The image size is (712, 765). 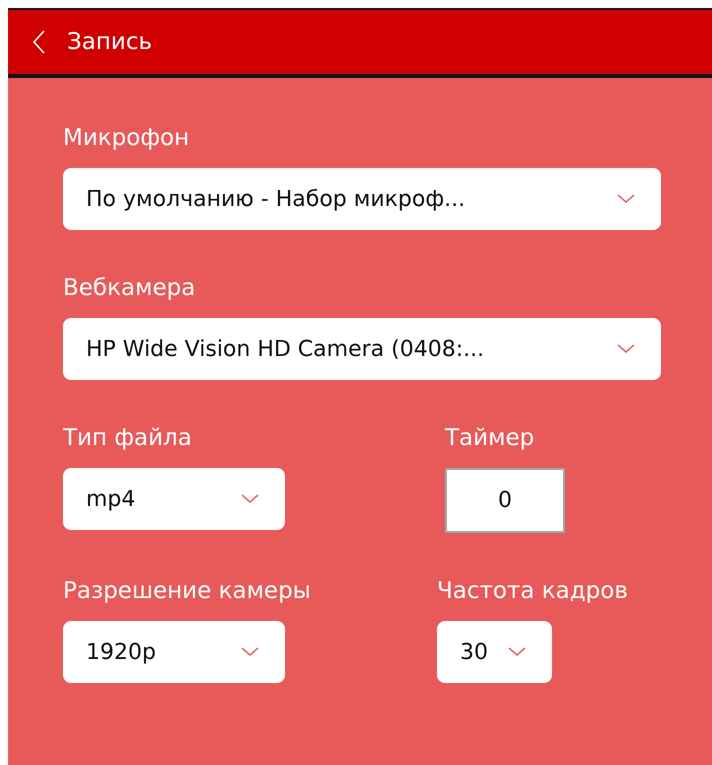 What do you see at coordinates (532, 591) in the screenshot?
I see `field-label: Частота кадров` at bounding box center [532, 591].